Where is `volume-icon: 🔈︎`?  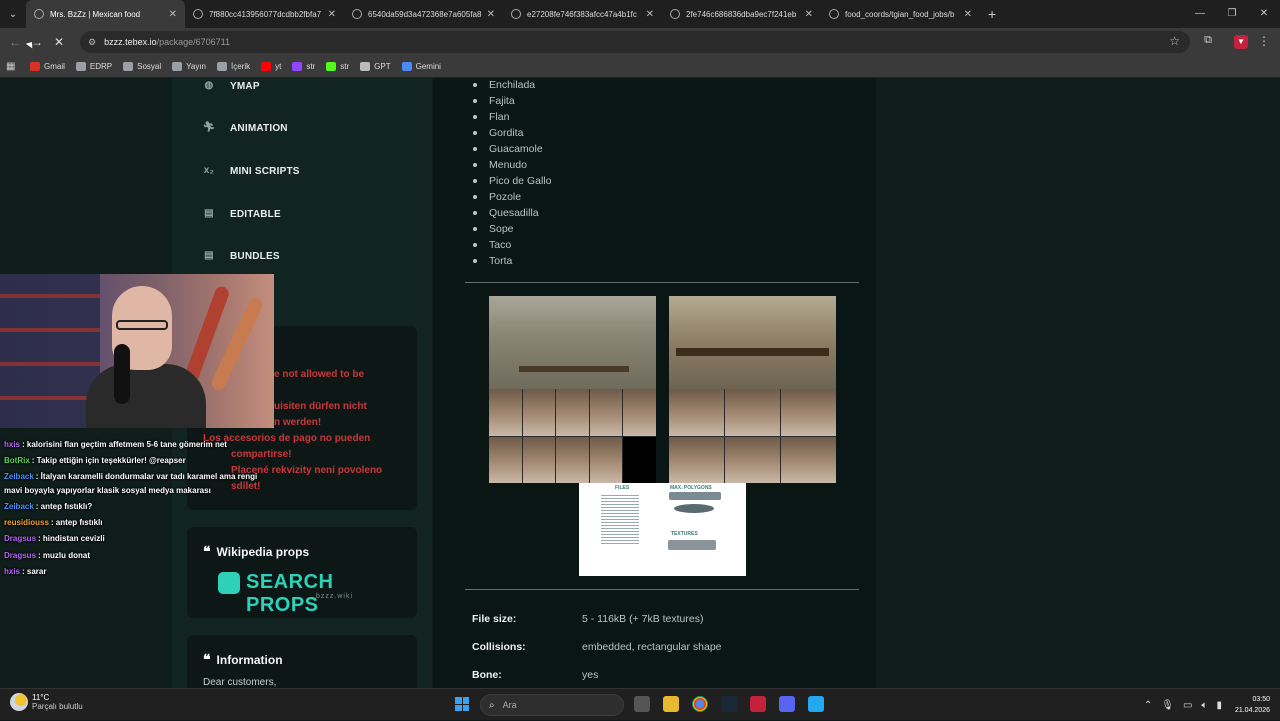
volume-icon: 🔈︎ is located at coordinates (1204, 705).